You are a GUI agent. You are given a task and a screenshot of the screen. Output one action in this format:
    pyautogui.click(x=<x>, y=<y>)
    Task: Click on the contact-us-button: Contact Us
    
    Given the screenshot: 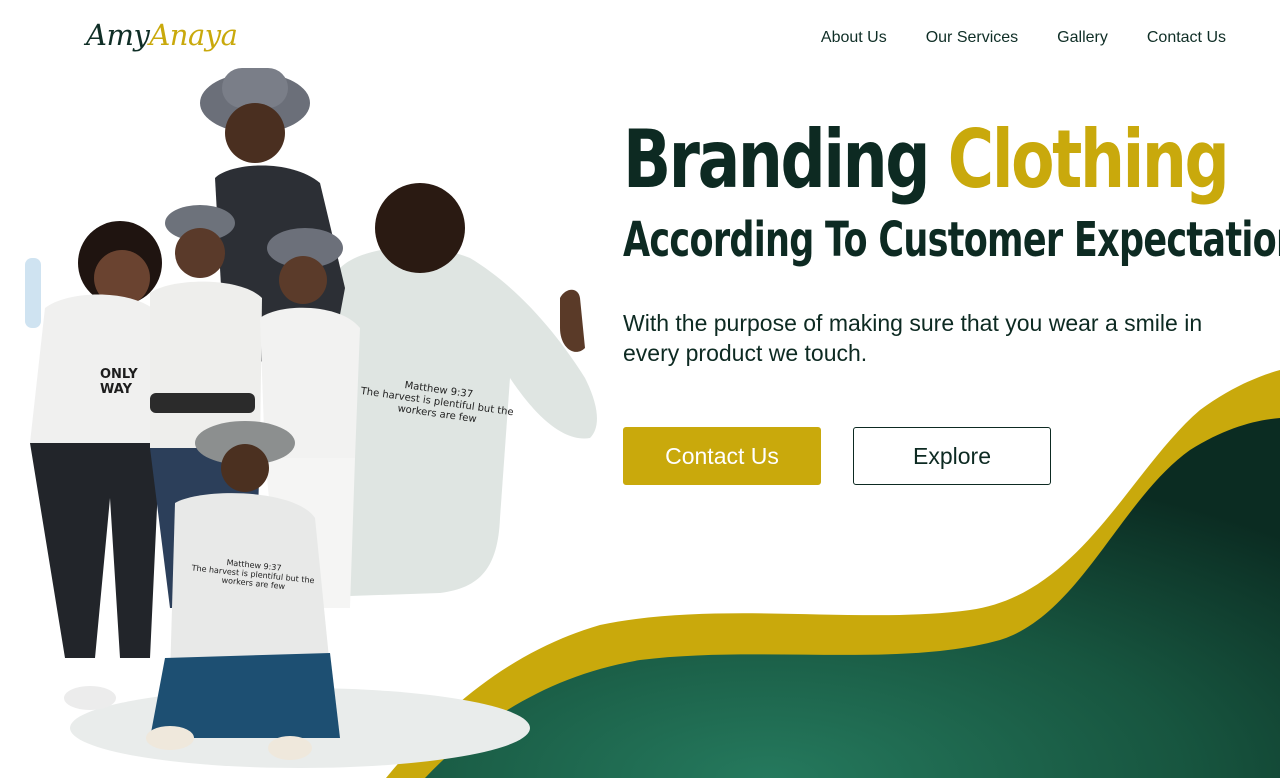 What is the action you would take?
    pyautogui.click(x=722, y=456)
    